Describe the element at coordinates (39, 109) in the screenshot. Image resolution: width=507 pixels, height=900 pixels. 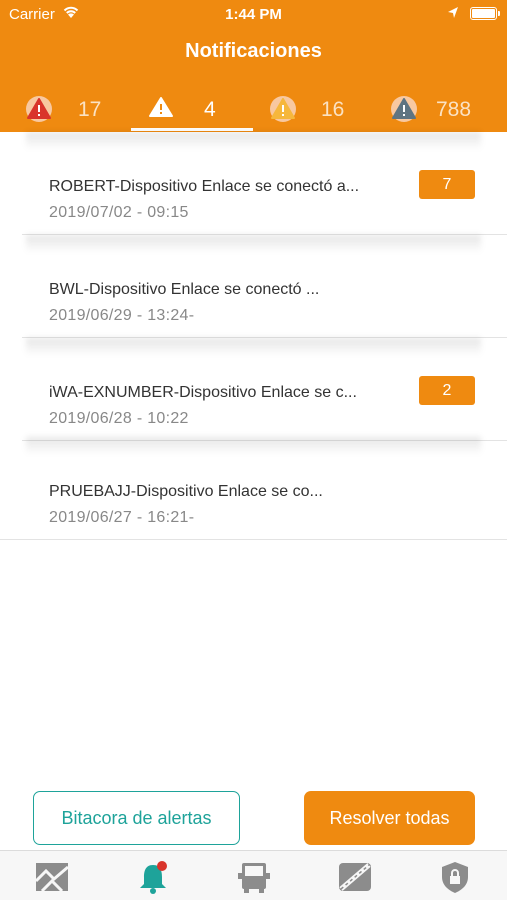
I see `warning-red-icon` at that location.